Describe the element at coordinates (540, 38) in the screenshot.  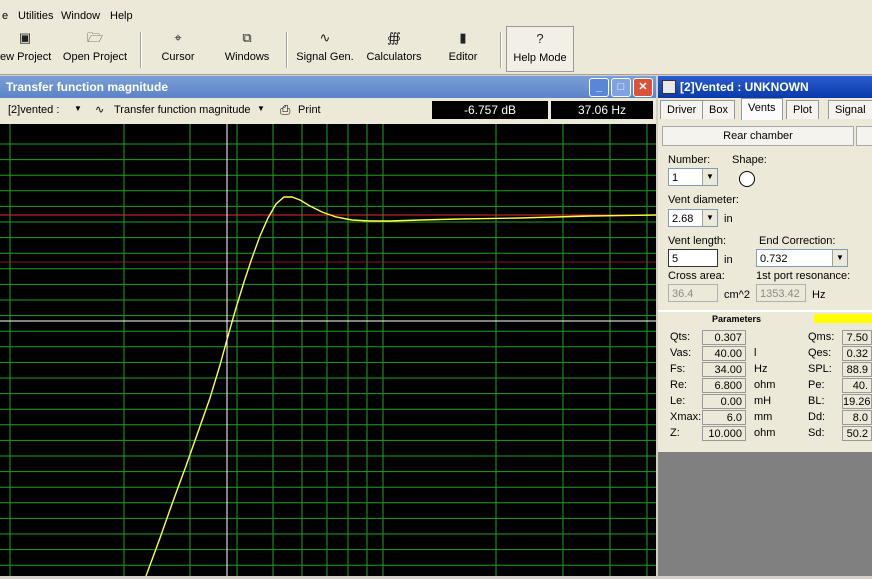
I see `question-icon: ?` at that location.